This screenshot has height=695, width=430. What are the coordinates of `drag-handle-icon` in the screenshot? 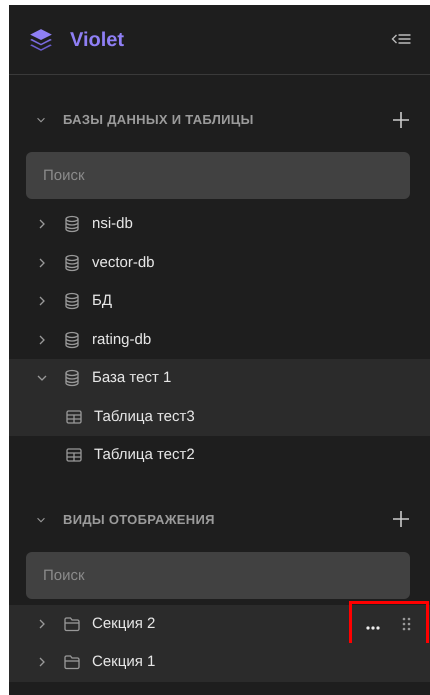 It's located at (406, 623).